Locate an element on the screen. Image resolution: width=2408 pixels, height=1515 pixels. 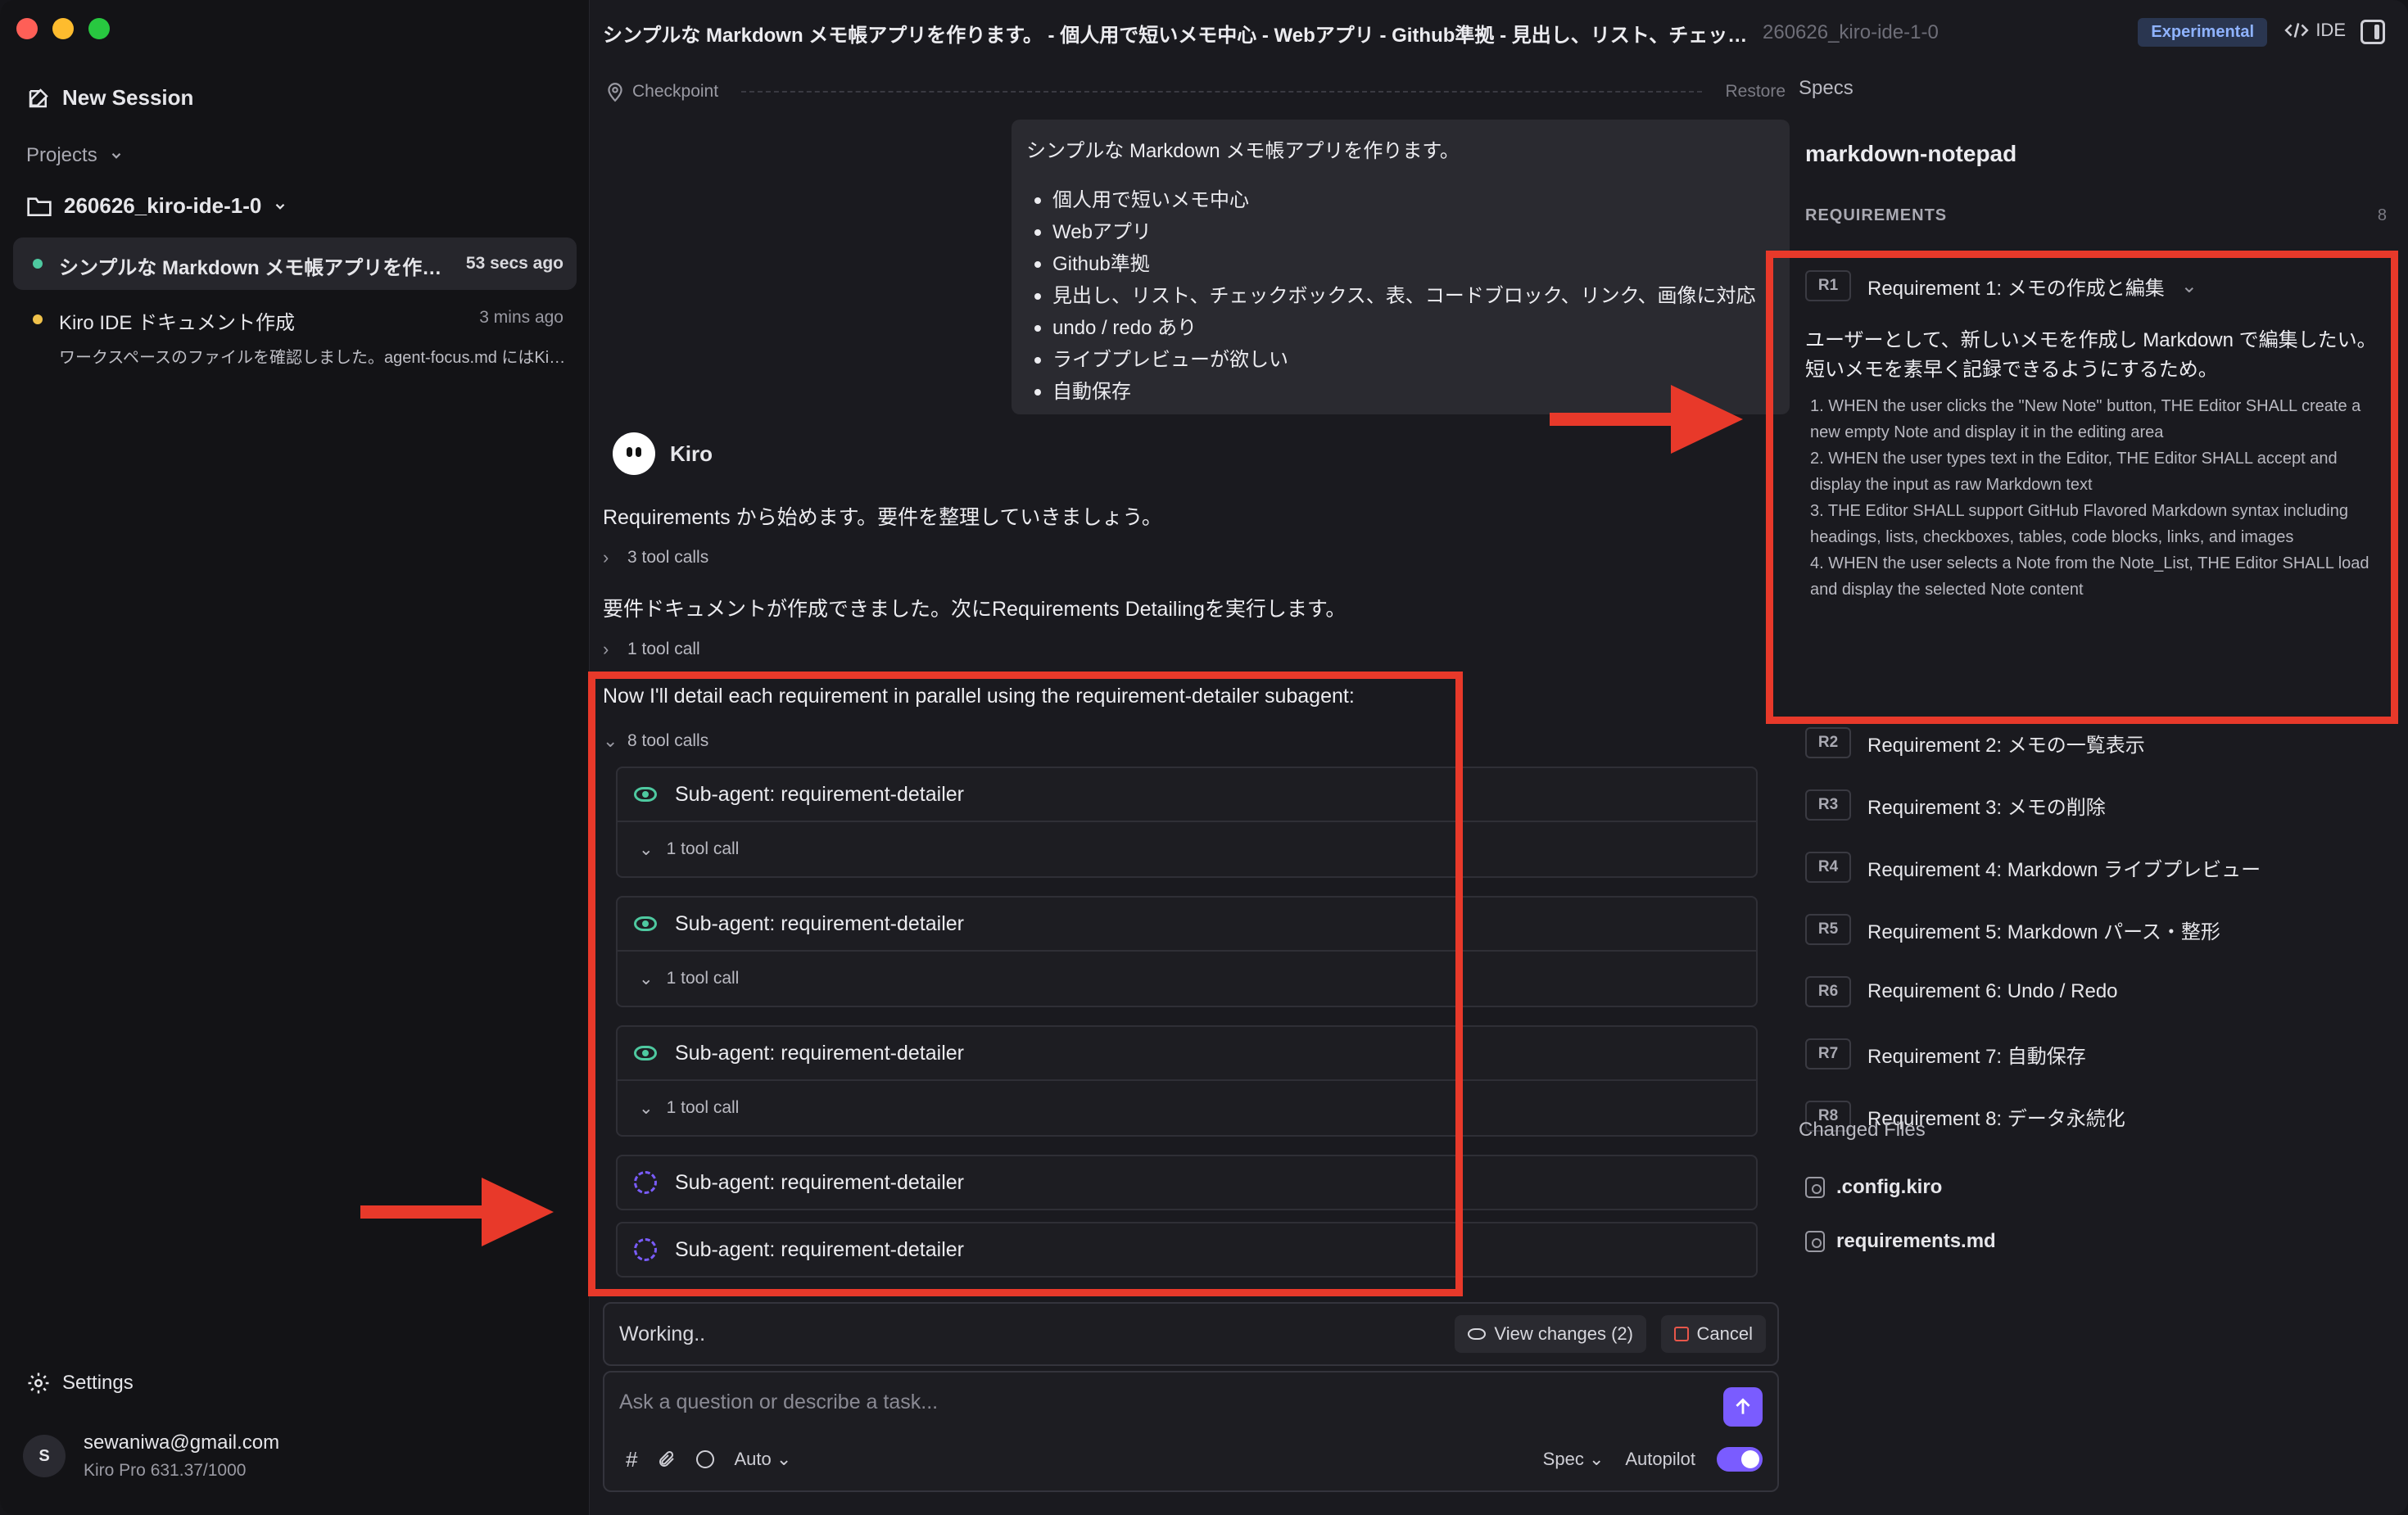
user-plan: Kiro Pro 631.37/1000 is located at coordinates (165, 1470).